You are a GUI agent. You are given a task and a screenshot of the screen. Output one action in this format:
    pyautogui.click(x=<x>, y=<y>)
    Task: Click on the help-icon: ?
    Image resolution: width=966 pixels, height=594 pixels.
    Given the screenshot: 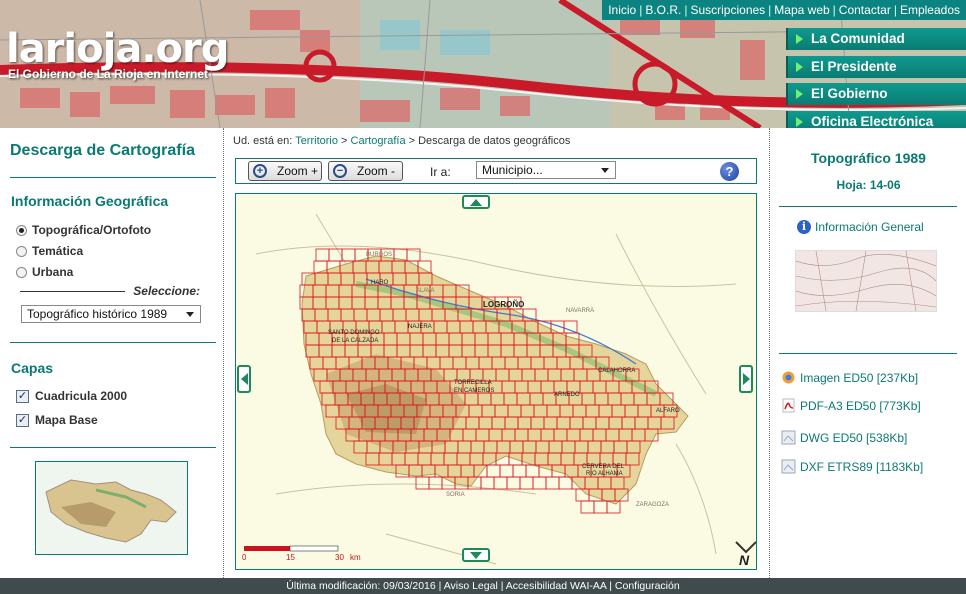 What is the action you would take?
    pyautogui.click(x=729, y=171)
    